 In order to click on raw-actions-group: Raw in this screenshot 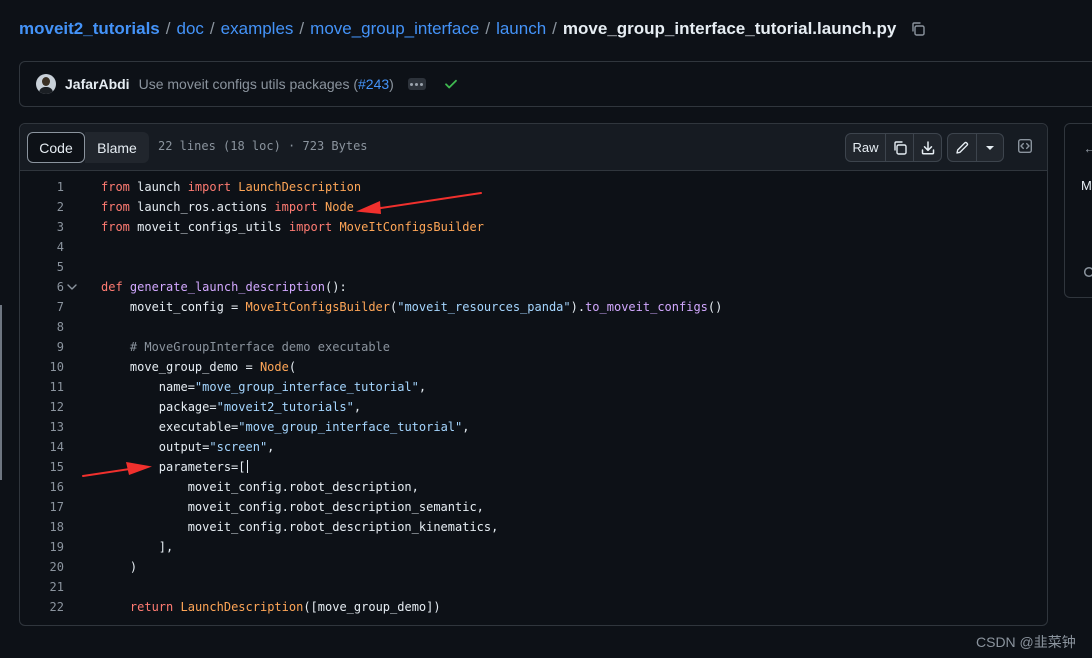, I will do `click(893, 147)`.